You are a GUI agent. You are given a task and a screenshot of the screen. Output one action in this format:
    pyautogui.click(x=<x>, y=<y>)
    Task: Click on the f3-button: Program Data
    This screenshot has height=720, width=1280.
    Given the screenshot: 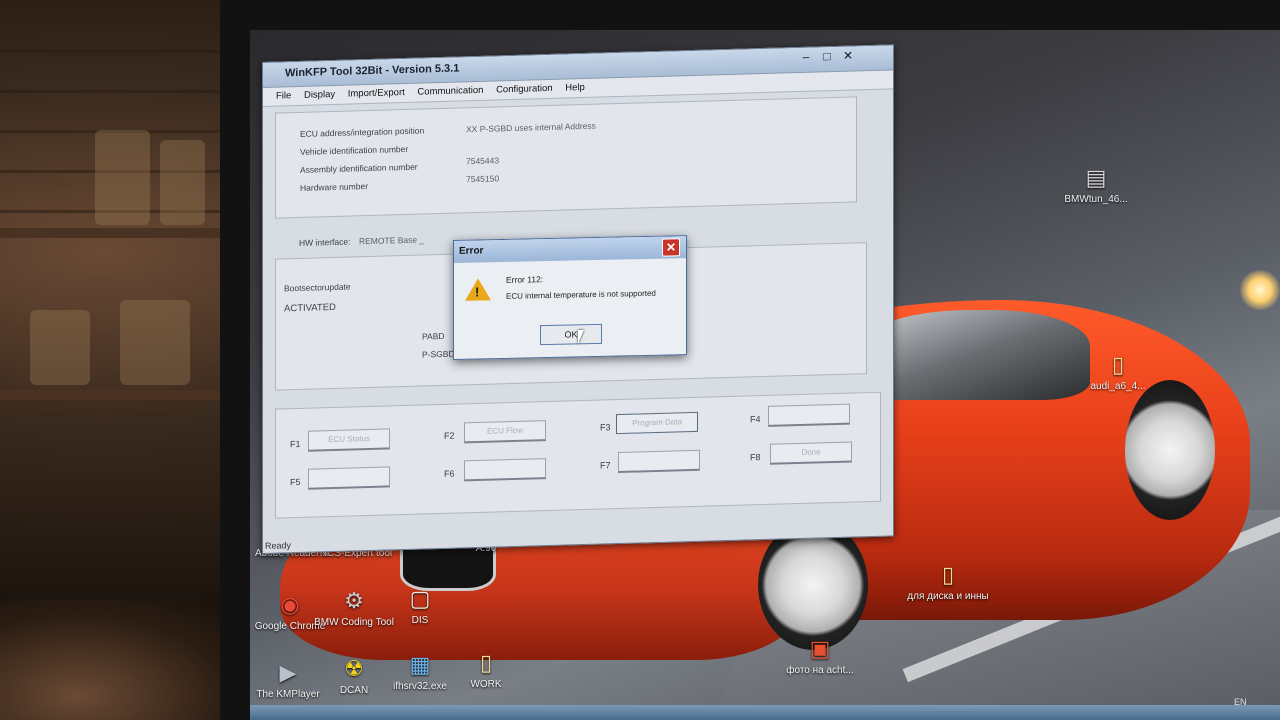 What is the action you would take?
    pyautogui.click(x=657, y=423)
    